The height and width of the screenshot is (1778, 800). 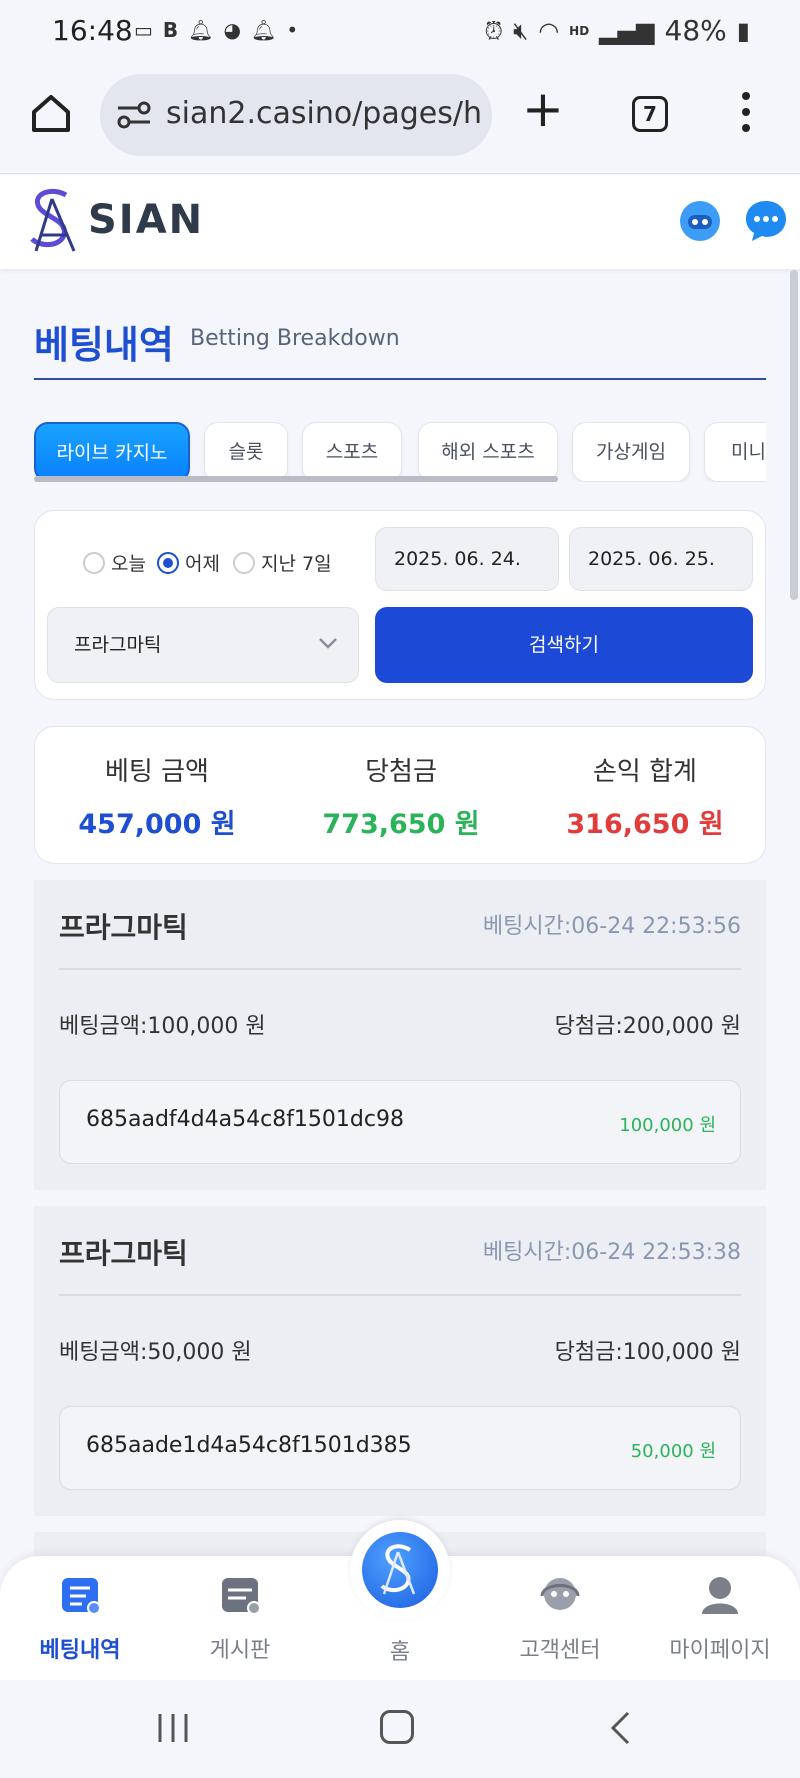 What do you see at coordinates (400, 32) in the screenshot?
I see `status-bar: 16:48 ▭ B 🔔︎ ◕ 🔔︎ • ⏰︎ 🔇︎ ◠ HD ▂▄▆ 48% ▮` at bounding box center [400, 32].